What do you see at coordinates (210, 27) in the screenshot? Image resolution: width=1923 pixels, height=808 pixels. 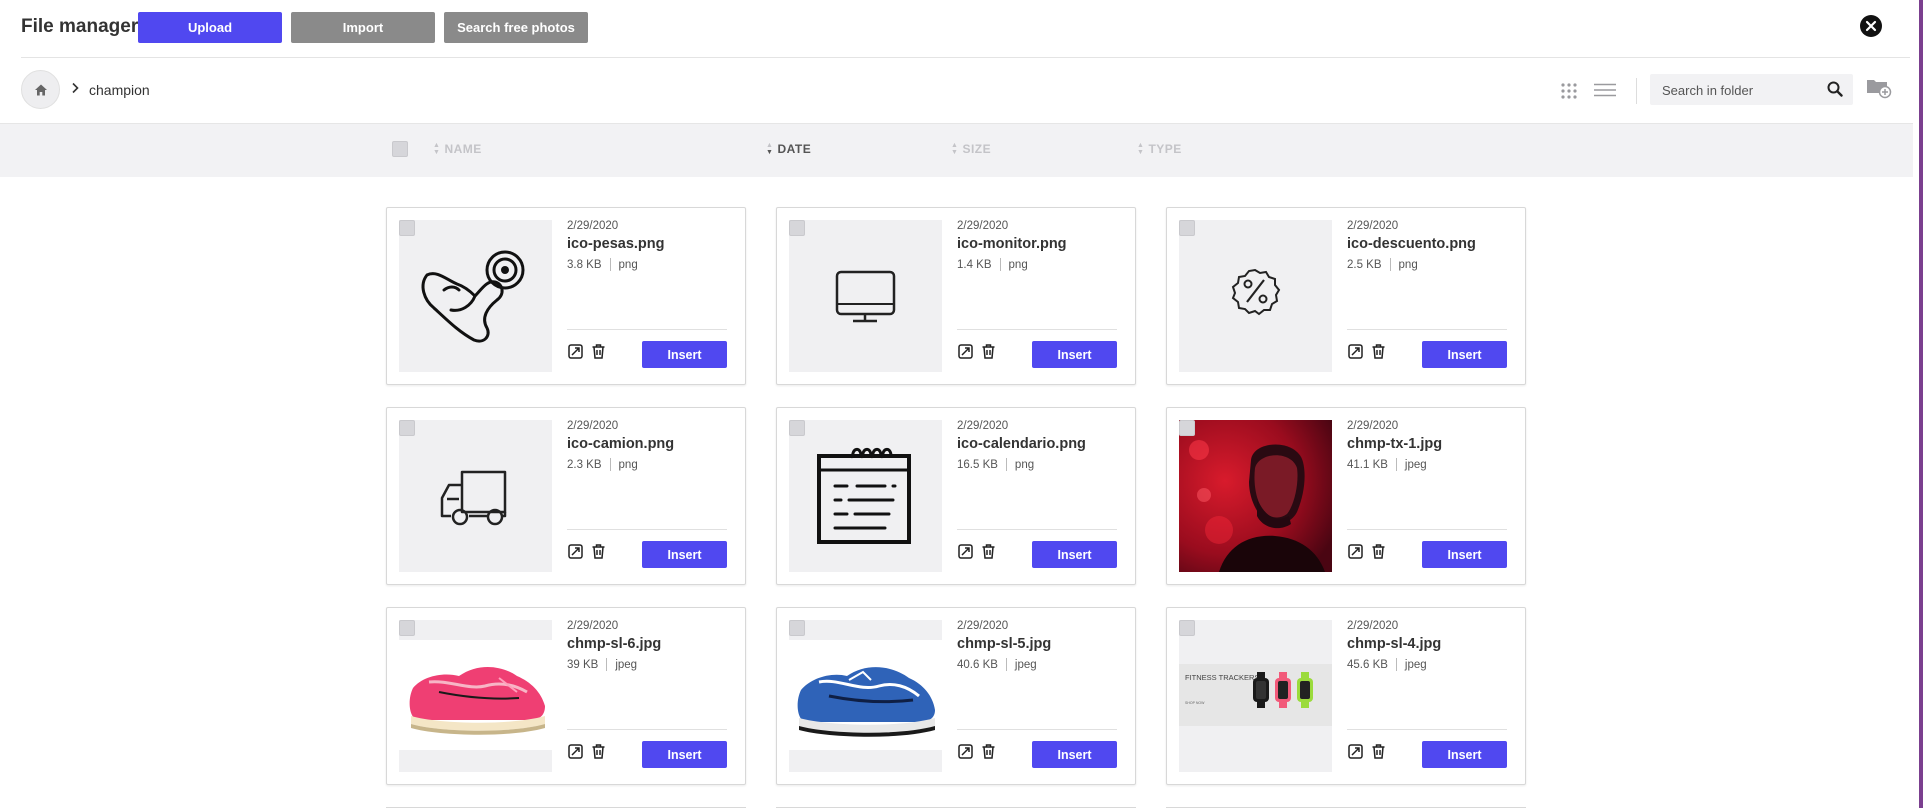 I see `upload-button: Upload` at bounding box center [210, 27].